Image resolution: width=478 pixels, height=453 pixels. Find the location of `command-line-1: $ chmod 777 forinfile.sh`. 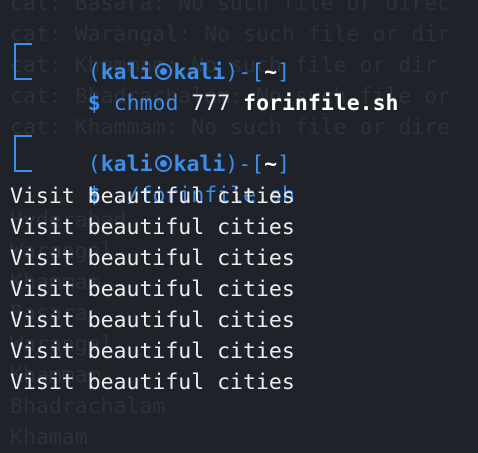

command-line-1: $ chmod 777 forinfile.sh is located at coordinates (217, 86).